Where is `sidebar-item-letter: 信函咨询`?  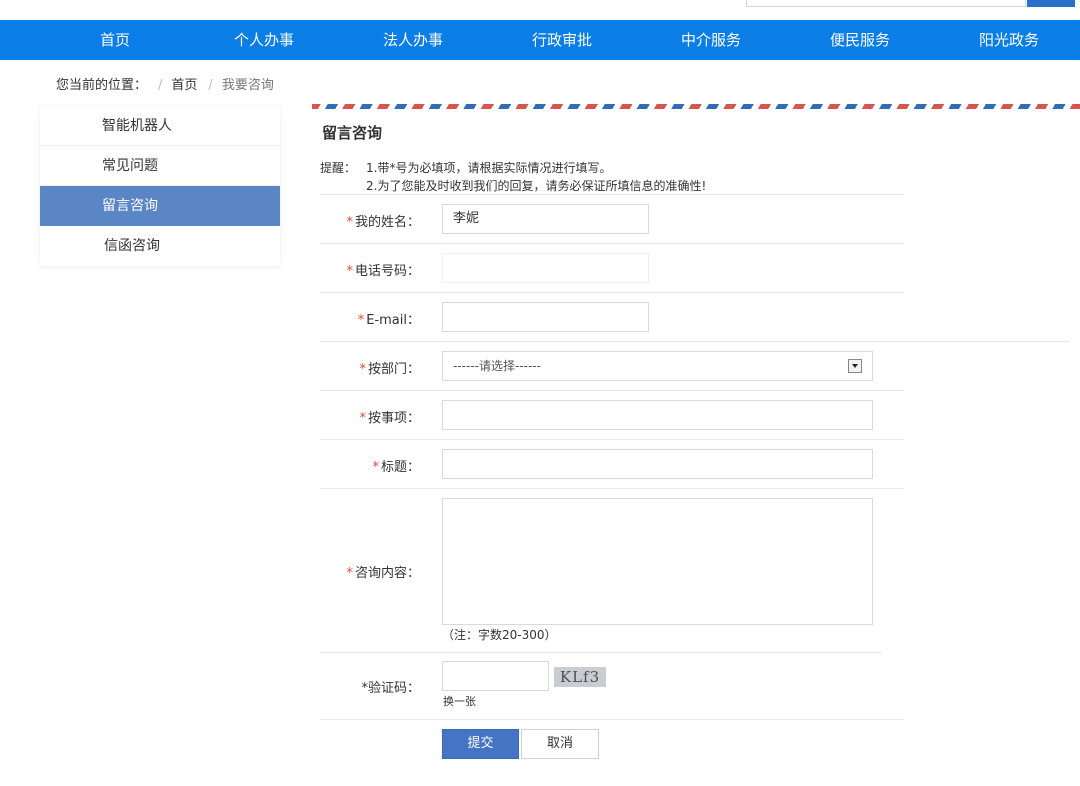 sidebar-item-letter: 信函咨询 is located at coordinates (160, 246).